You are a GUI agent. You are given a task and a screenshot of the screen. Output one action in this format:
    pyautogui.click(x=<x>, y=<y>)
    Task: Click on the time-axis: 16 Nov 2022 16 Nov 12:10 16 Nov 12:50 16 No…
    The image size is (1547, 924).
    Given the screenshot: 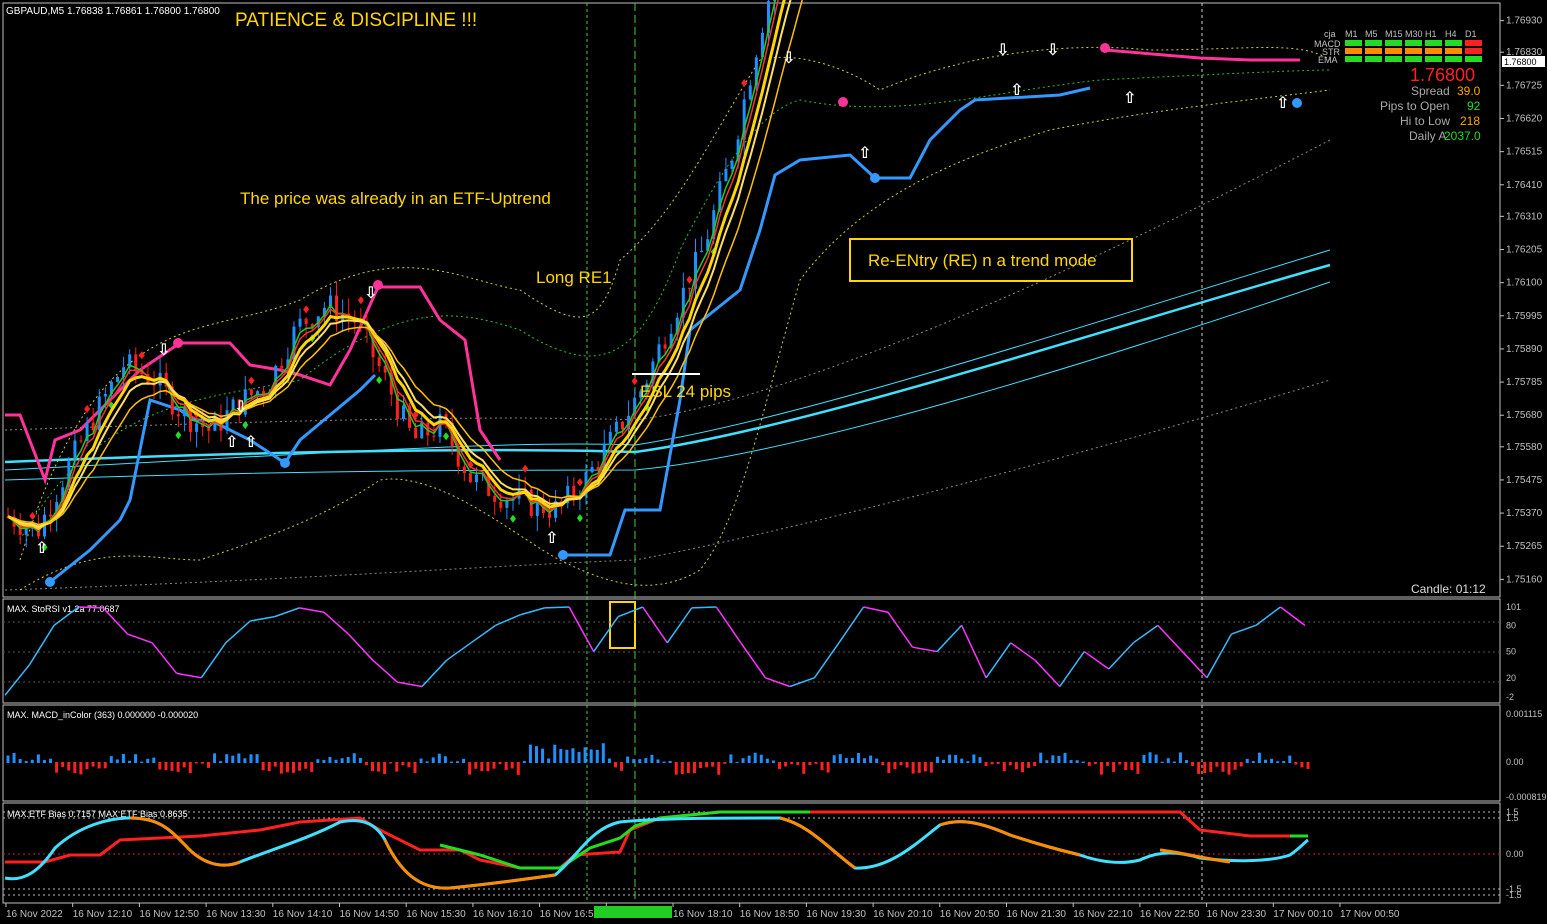 What is the action you would take?
    pyautogui.click(x=702, y=911)
    